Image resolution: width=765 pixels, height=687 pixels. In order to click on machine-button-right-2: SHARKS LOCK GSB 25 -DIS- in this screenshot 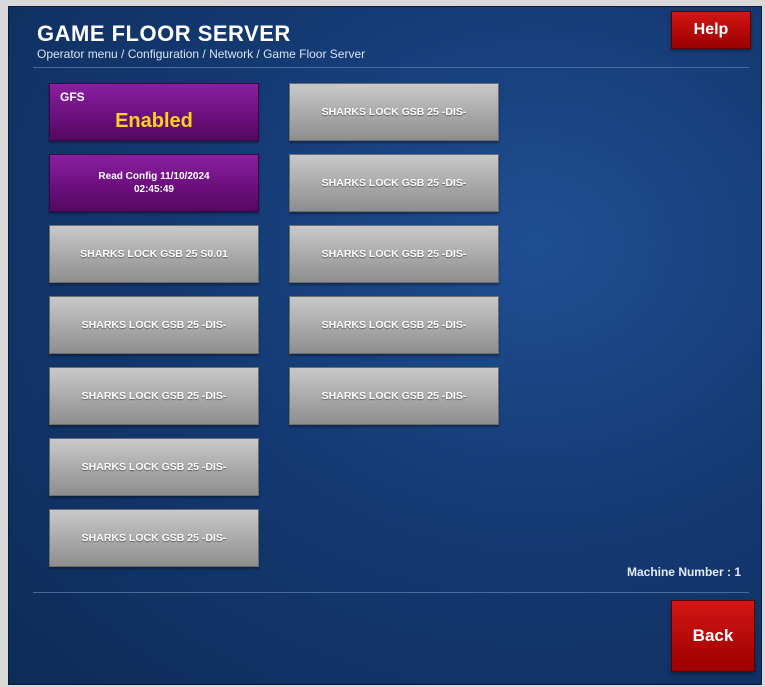, I will do `click(394, 183)`.